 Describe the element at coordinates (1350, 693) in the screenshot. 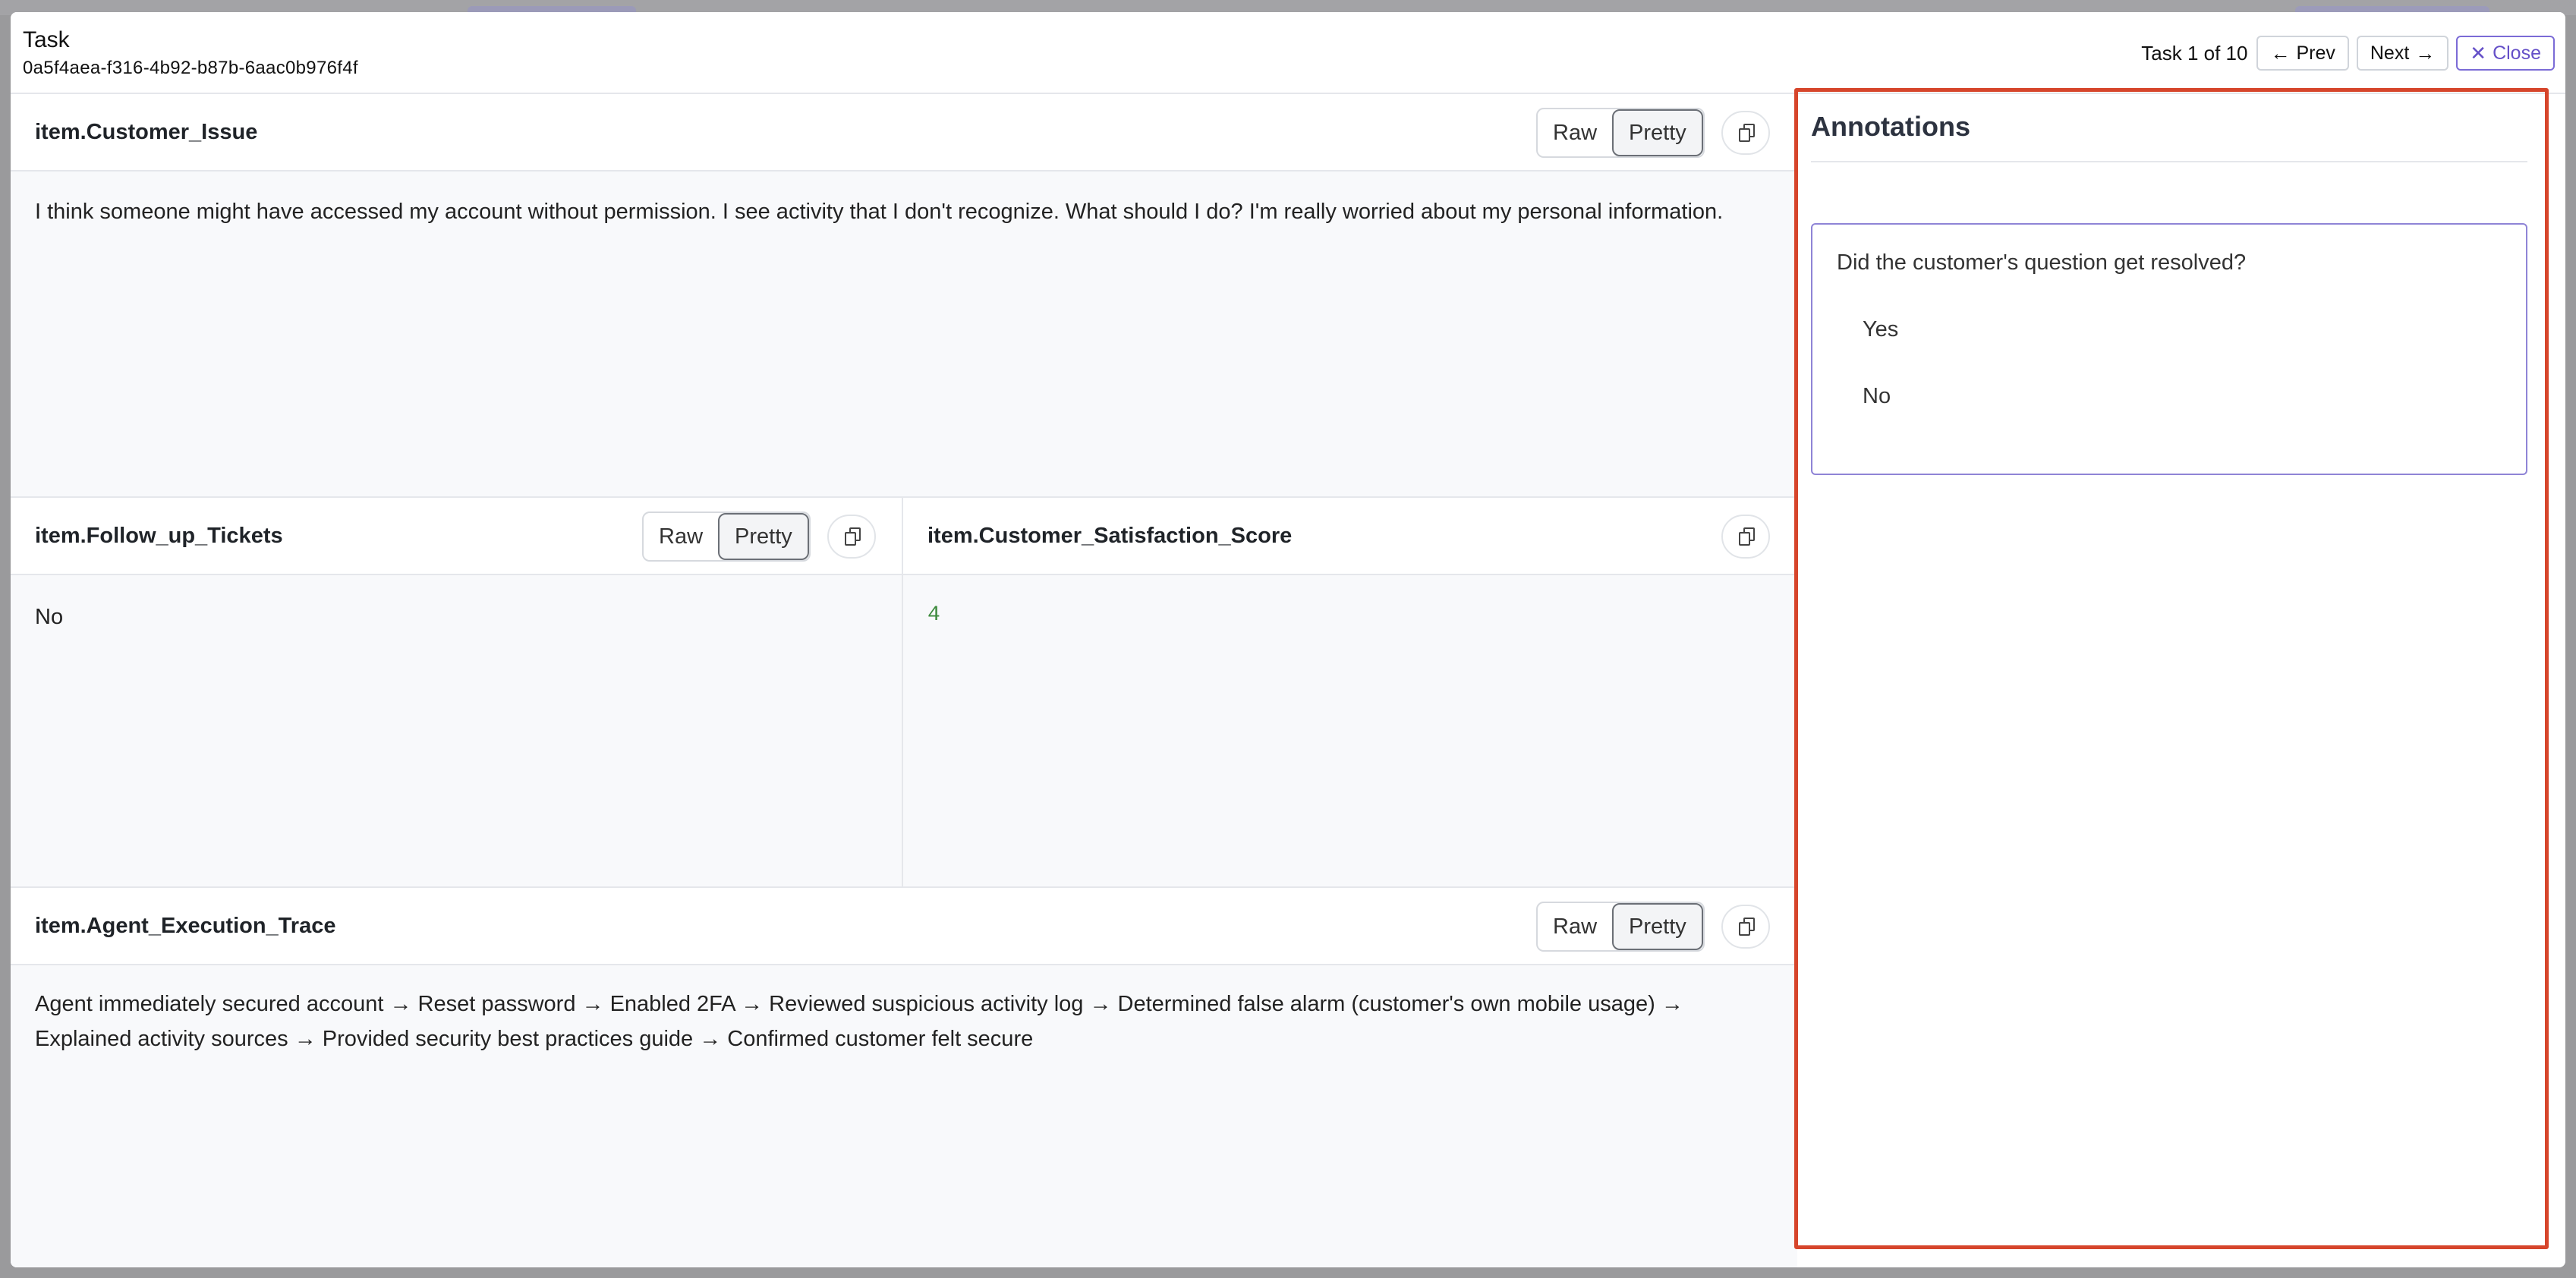

I see `satisfaction-score-panel: item.Customer_Satisfaction_Score 4` at that location.